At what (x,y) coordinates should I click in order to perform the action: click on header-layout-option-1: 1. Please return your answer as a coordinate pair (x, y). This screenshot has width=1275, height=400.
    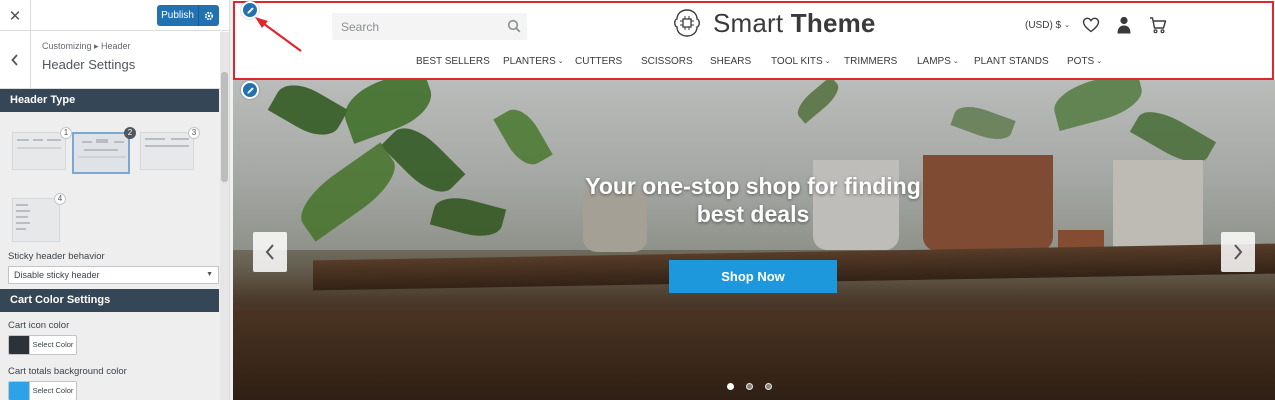
    Looking at the image, I should click on (42, 148).